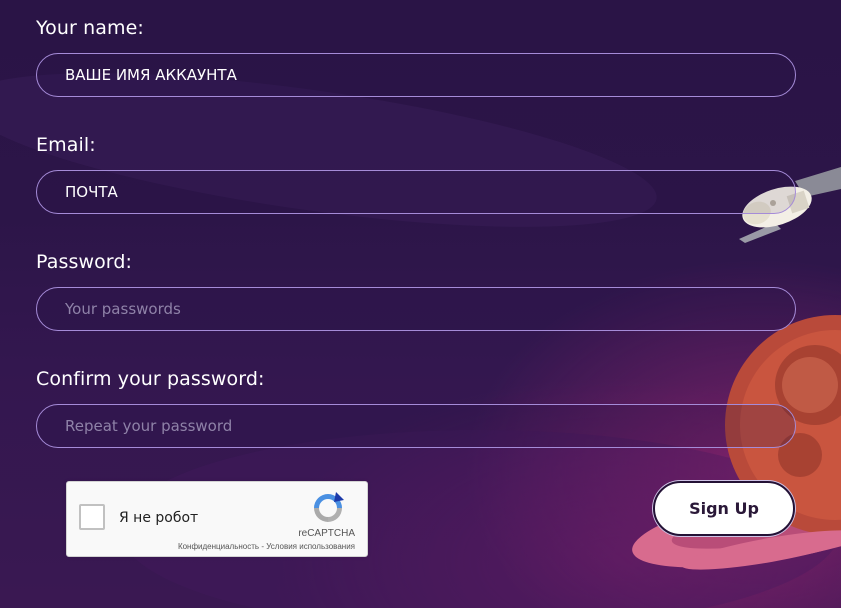  Describe the element at coordinates (92, 517) in the screenshot. I see `recaptcha-checkbox` at that location.